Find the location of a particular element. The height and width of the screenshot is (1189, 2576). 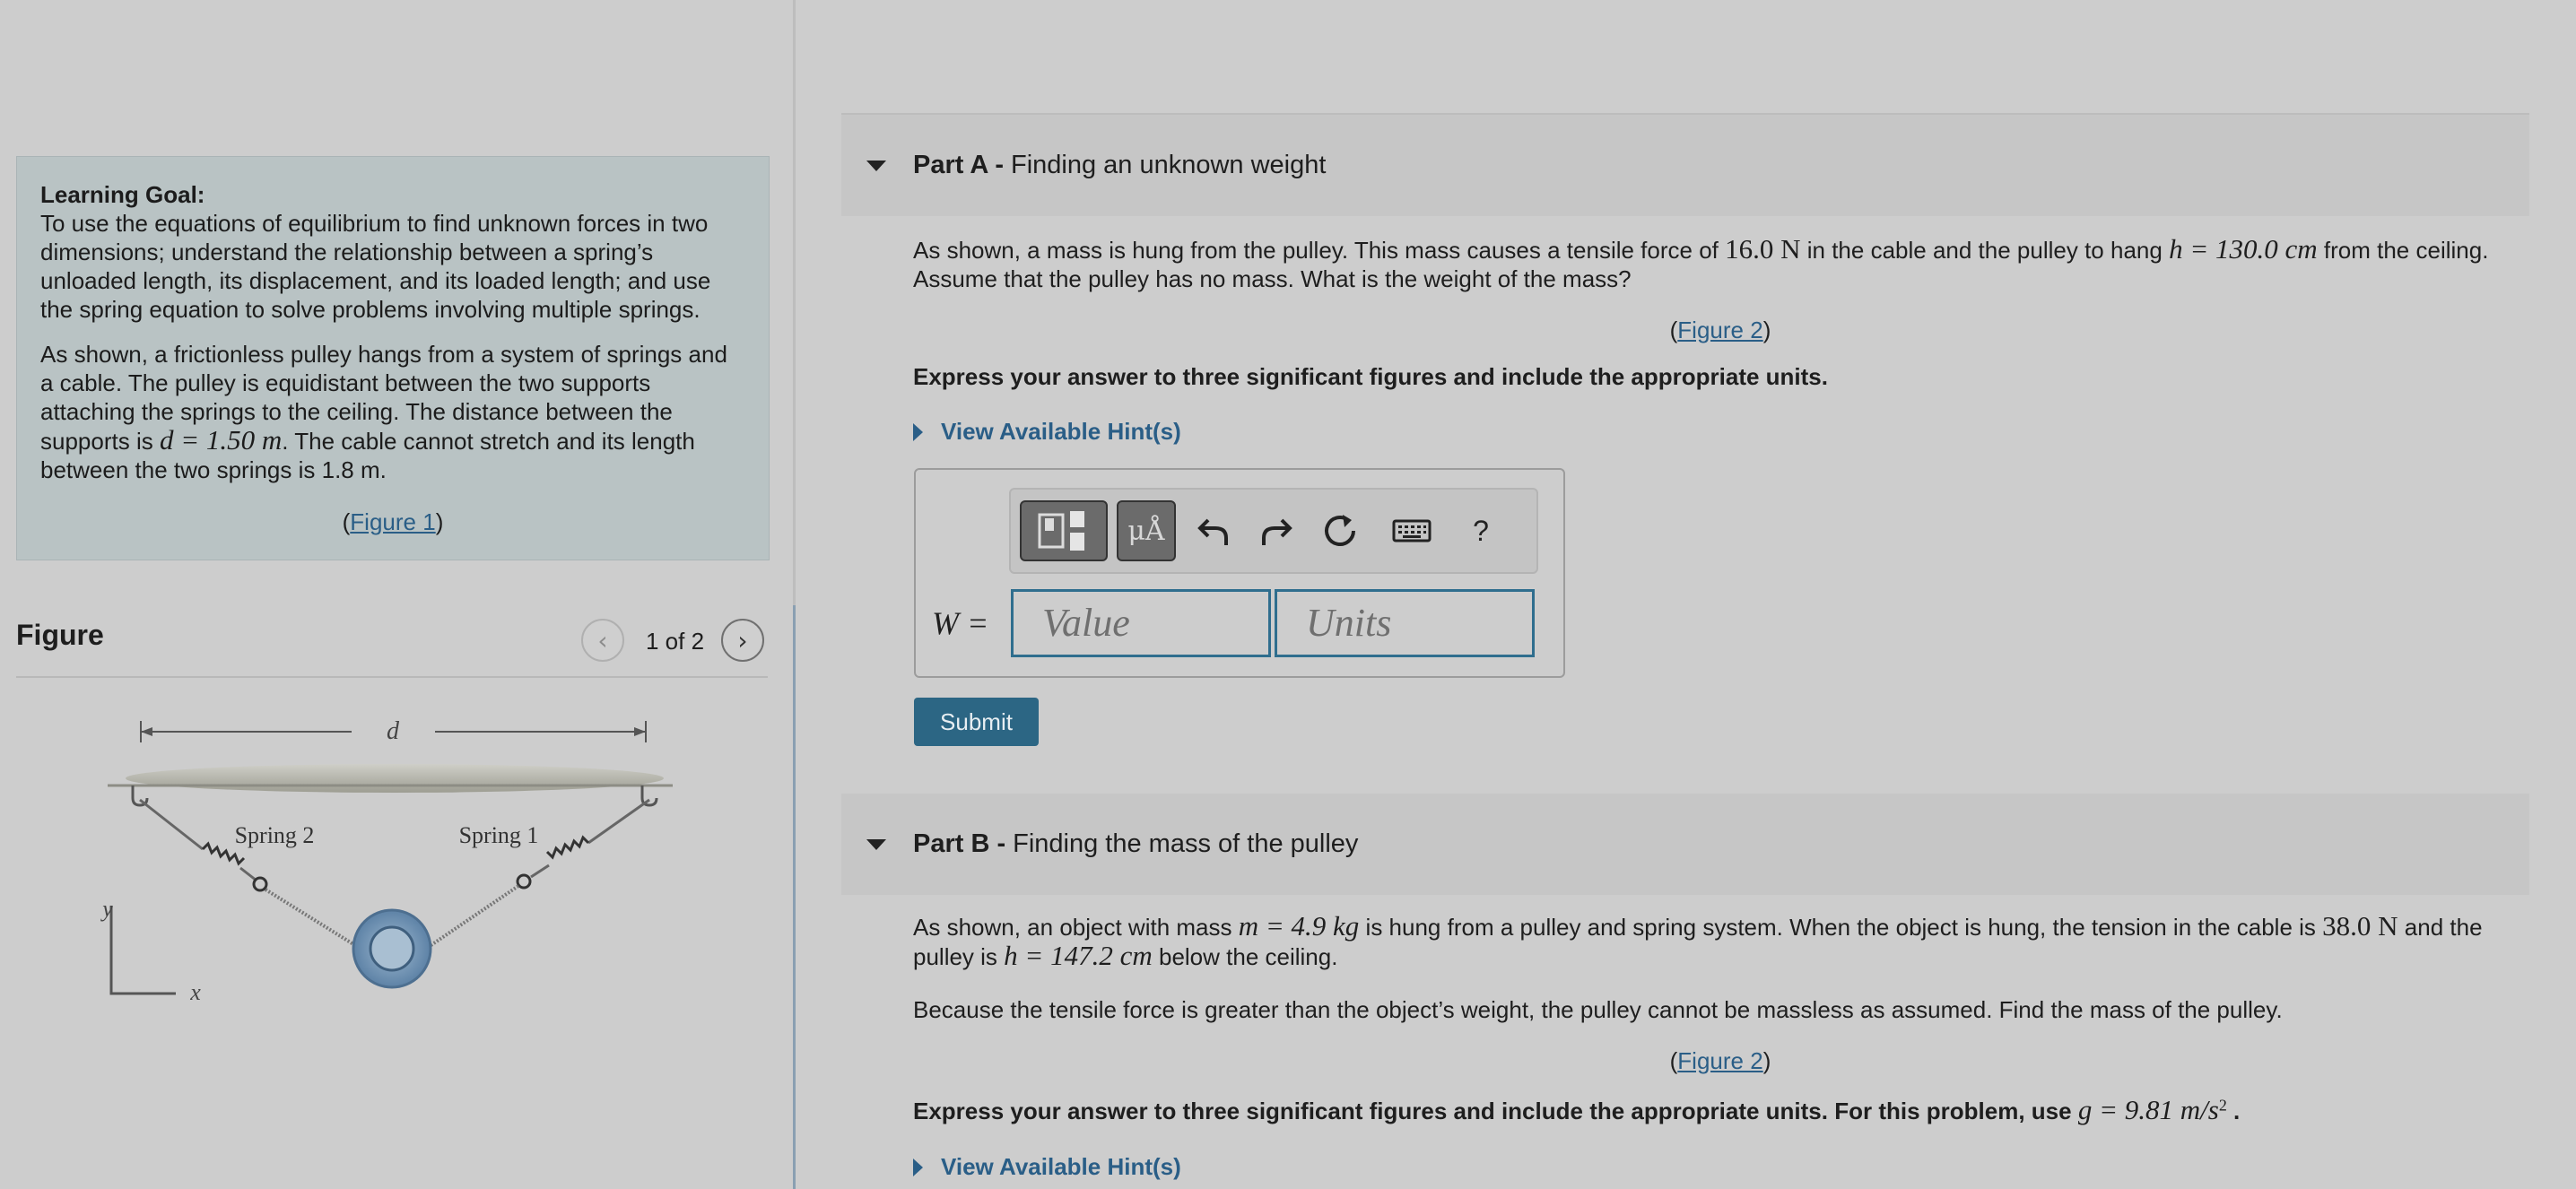

units-input: Units is located at coordinates (1405, 623).